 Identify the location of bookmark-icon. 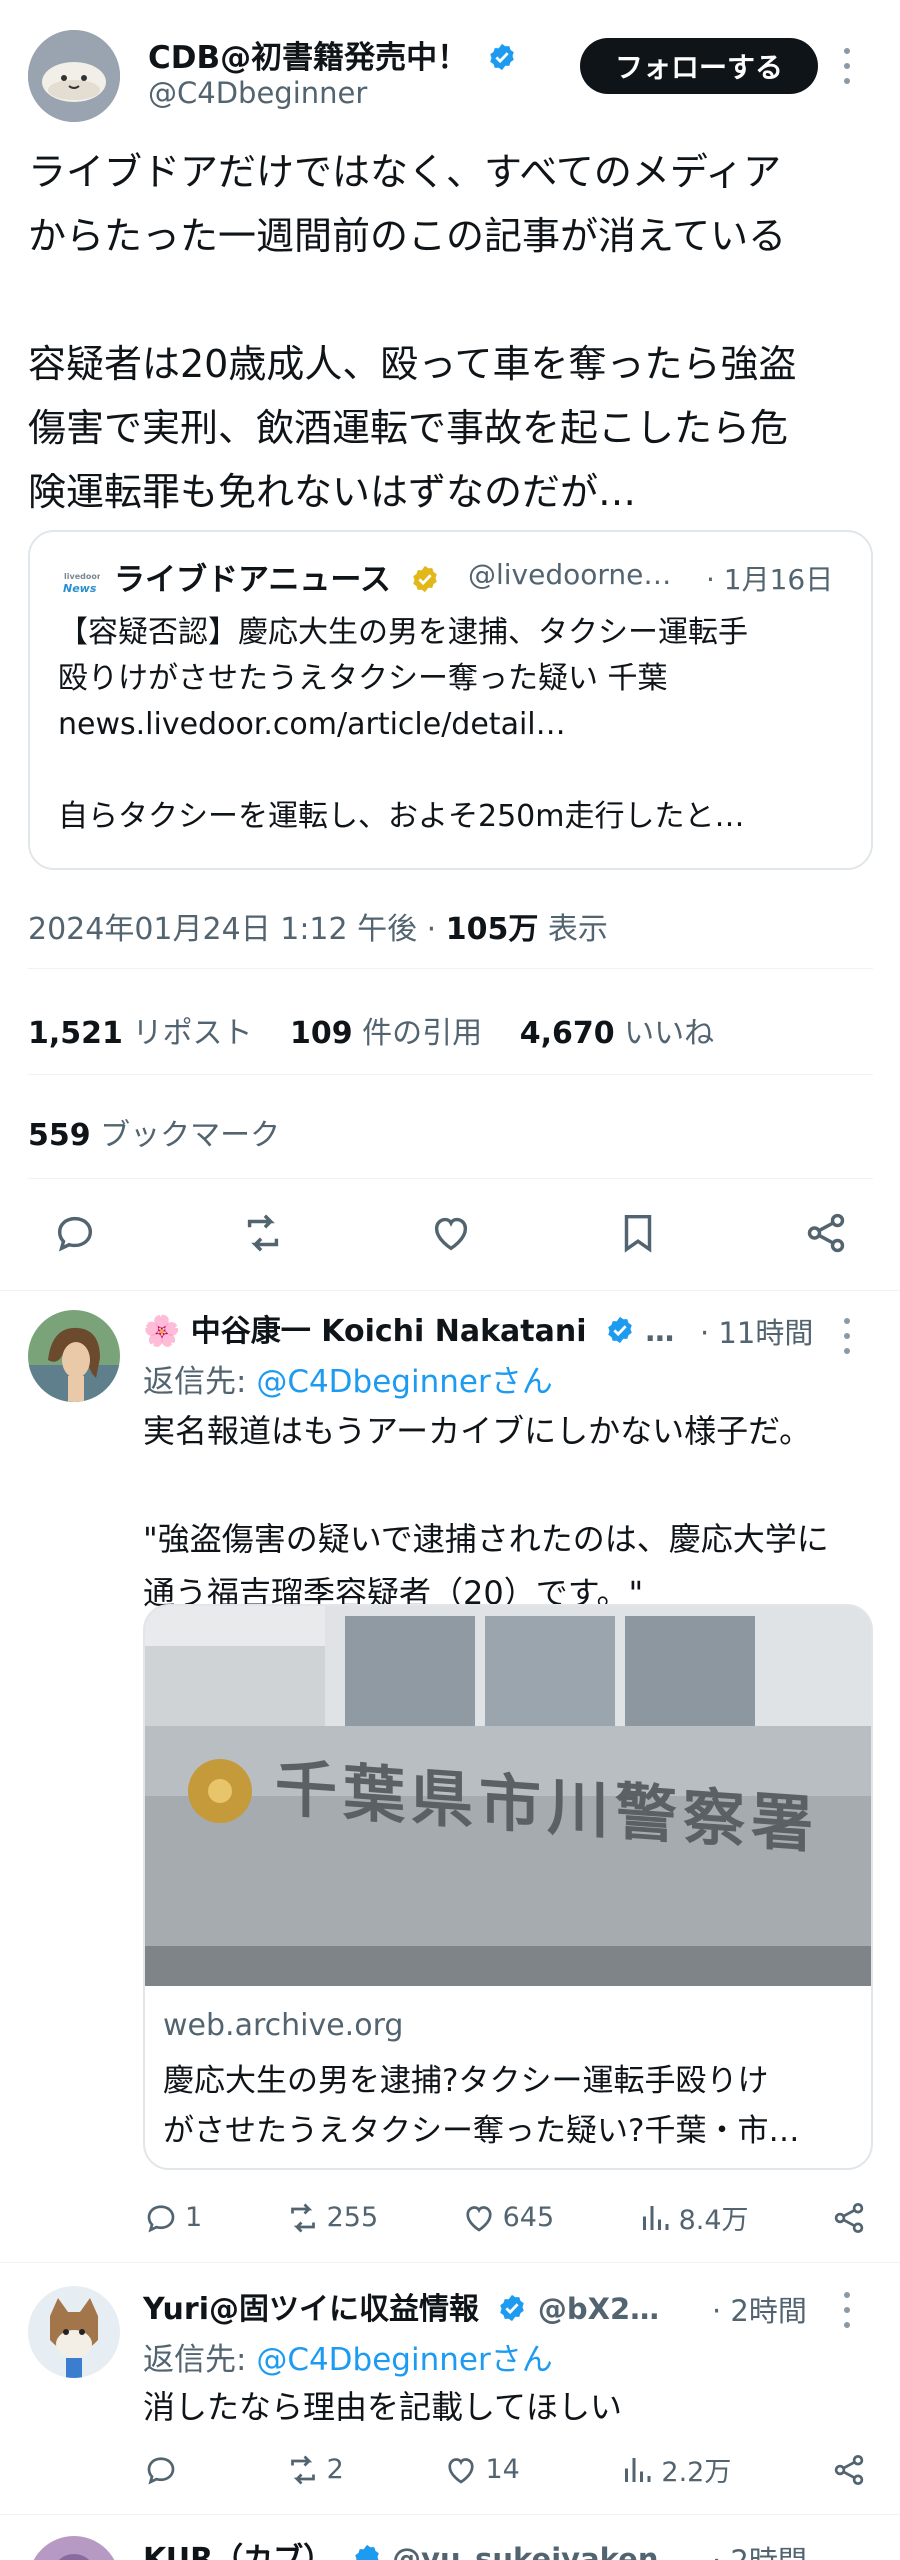
(638, 1233).